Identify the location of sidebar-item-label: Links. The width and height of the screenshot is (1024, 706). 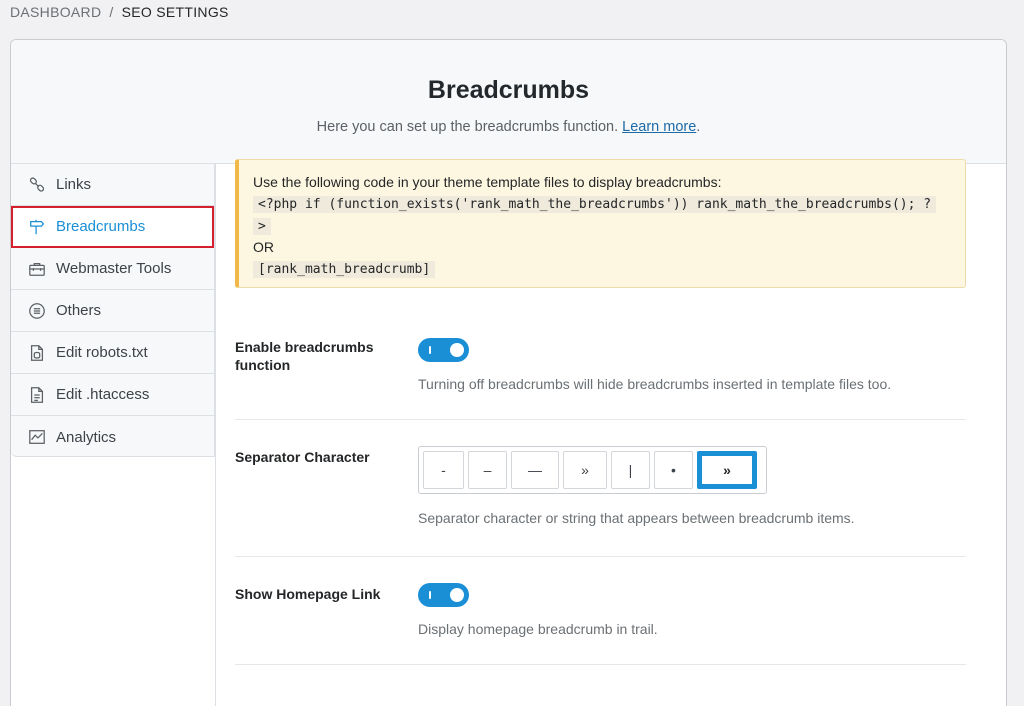
(74, 184).